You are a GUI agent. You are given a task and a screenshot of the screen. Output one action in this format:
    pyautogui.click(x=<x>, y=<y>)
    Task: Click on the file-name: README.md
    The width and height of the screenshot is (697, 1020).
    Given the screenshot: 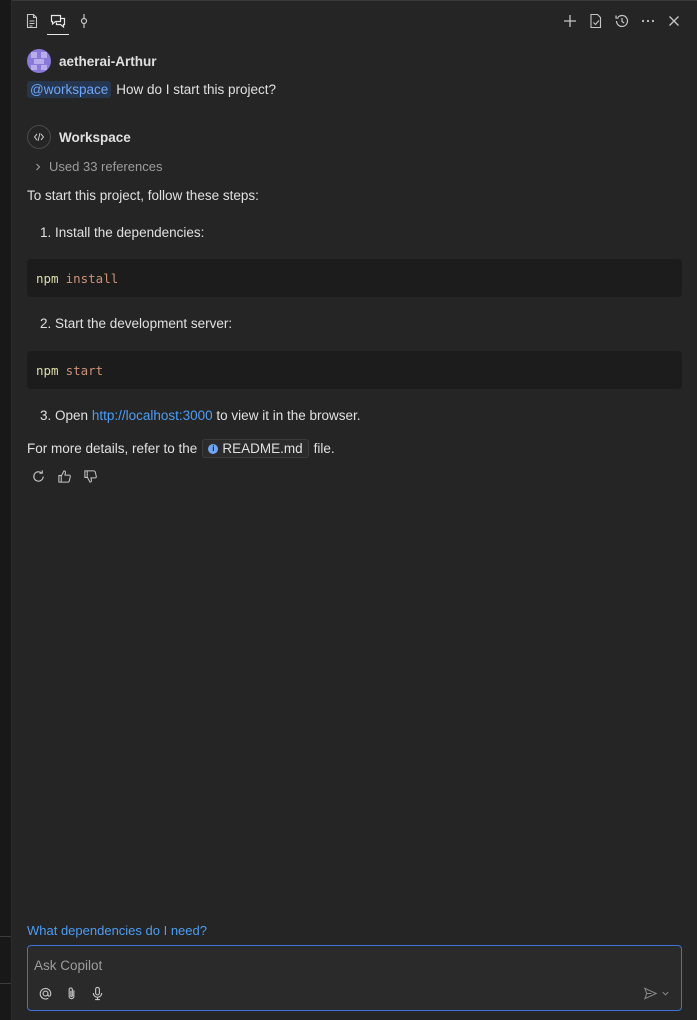 What is the action you would take?
    pyautogui.click(x=262, y=448)
    